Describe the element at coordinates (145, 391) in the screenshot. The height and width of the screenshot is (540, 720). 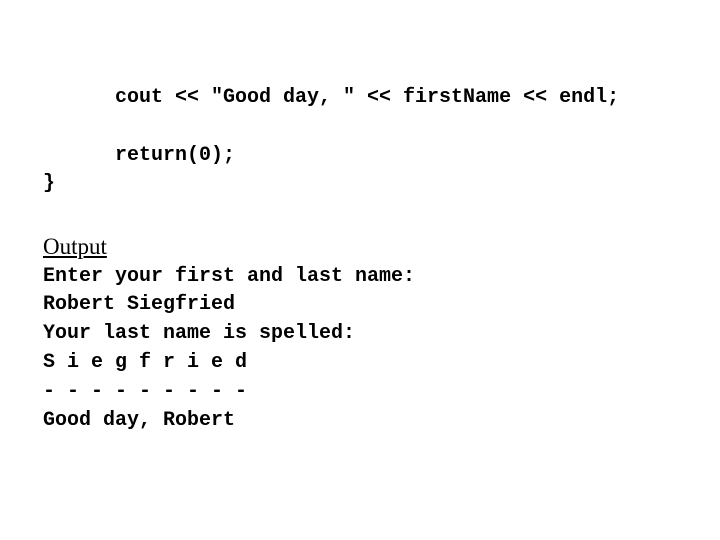
I see `output-line: - - - - - - - - -` at that location.